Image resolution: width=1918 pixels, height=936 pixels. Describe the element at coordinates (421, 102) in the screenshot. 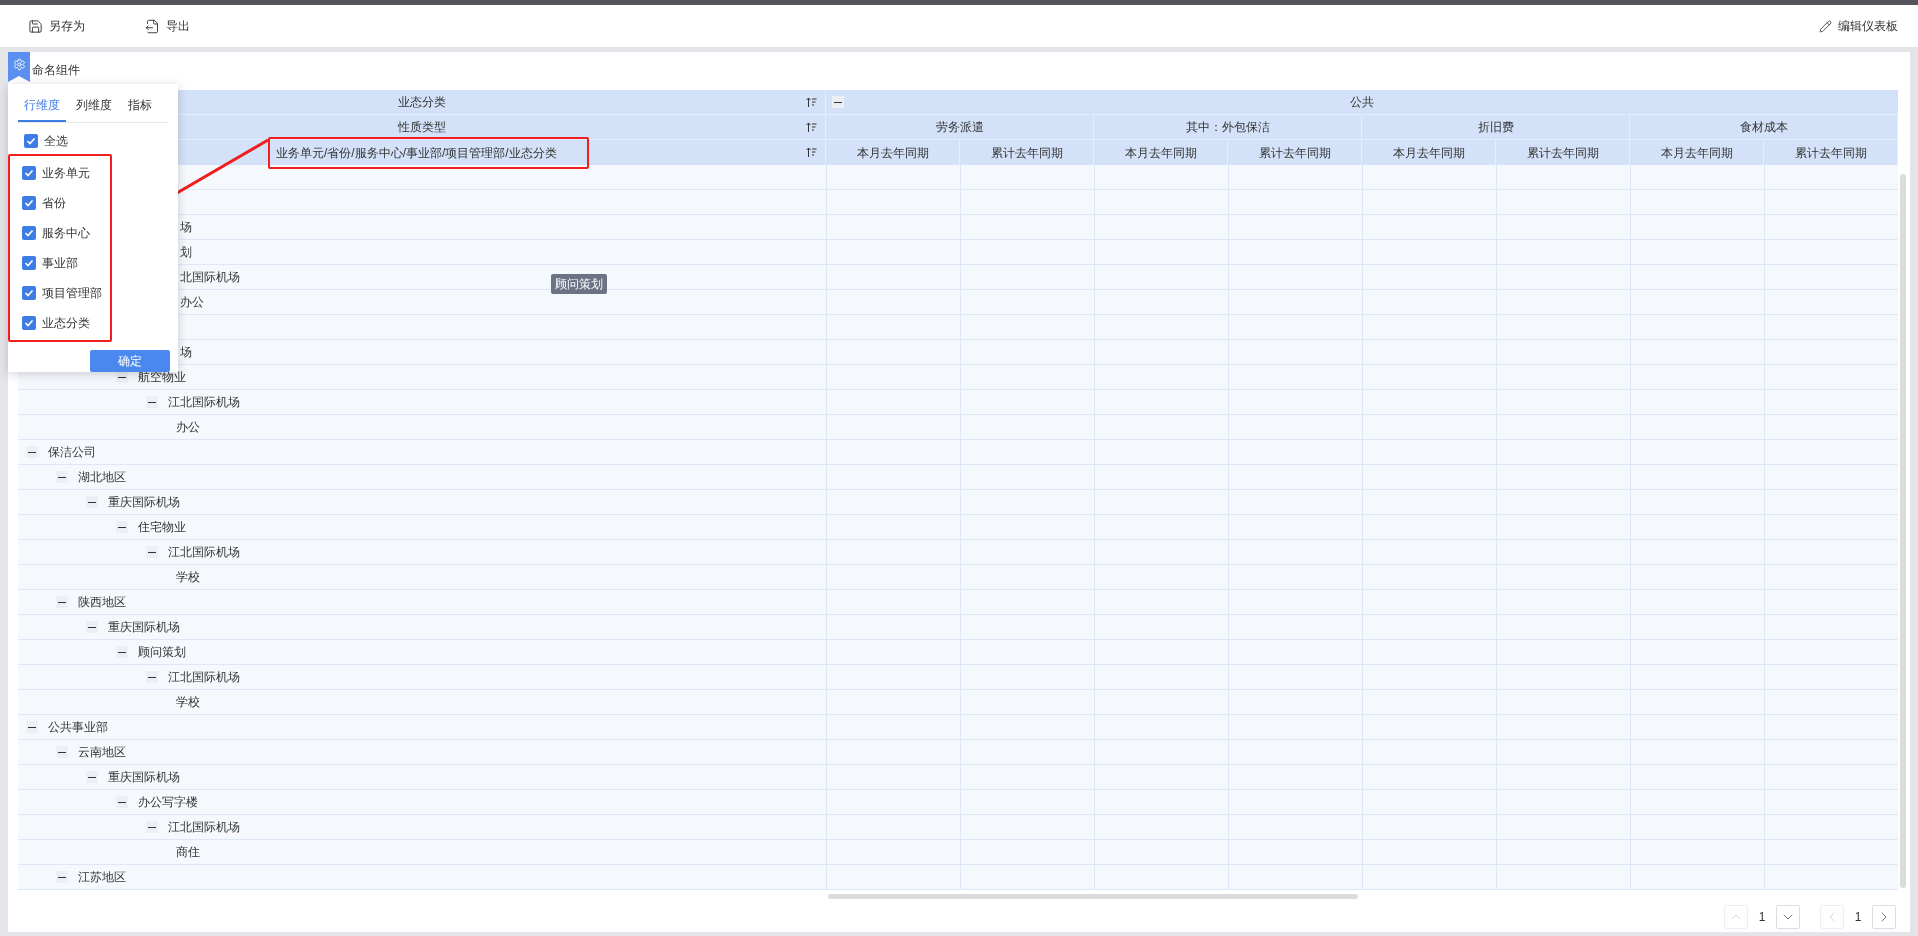

I see `header-label: 业态分类` at that location.